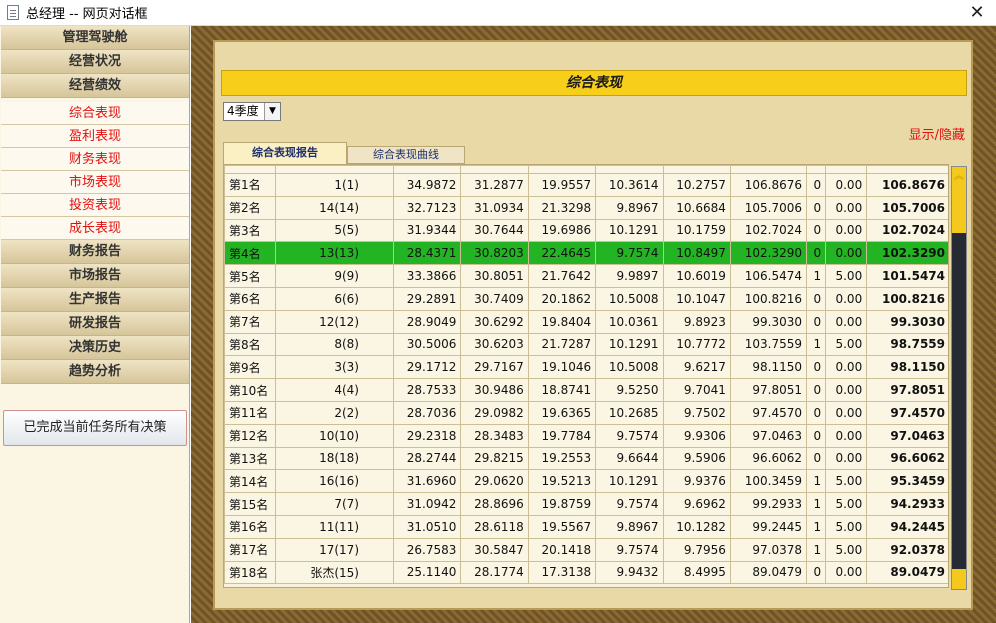 Image resolution: width=996 pixels, height=623 pixels. Describe the element at coordinates (696, 390) in the screenshot. I see `cell-col-5: 9.7041` at that location.